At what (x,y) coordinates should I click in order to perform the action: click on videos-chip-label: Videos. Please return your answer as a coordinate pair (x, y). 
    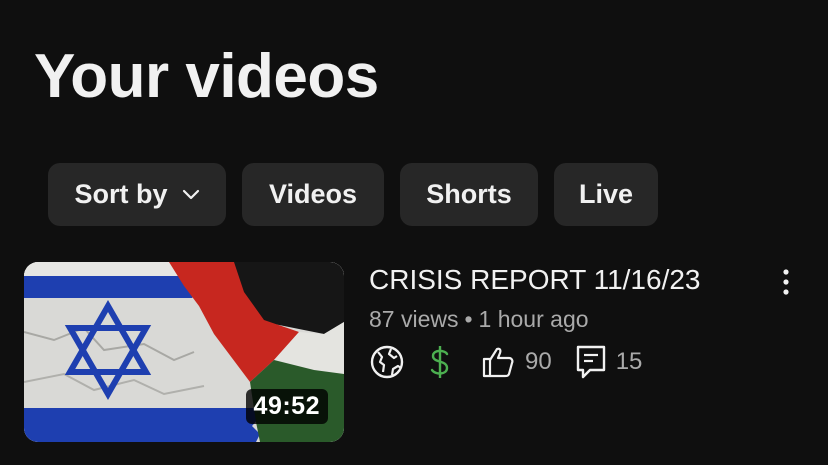
    Looking at the image, I should click on (313, 194).